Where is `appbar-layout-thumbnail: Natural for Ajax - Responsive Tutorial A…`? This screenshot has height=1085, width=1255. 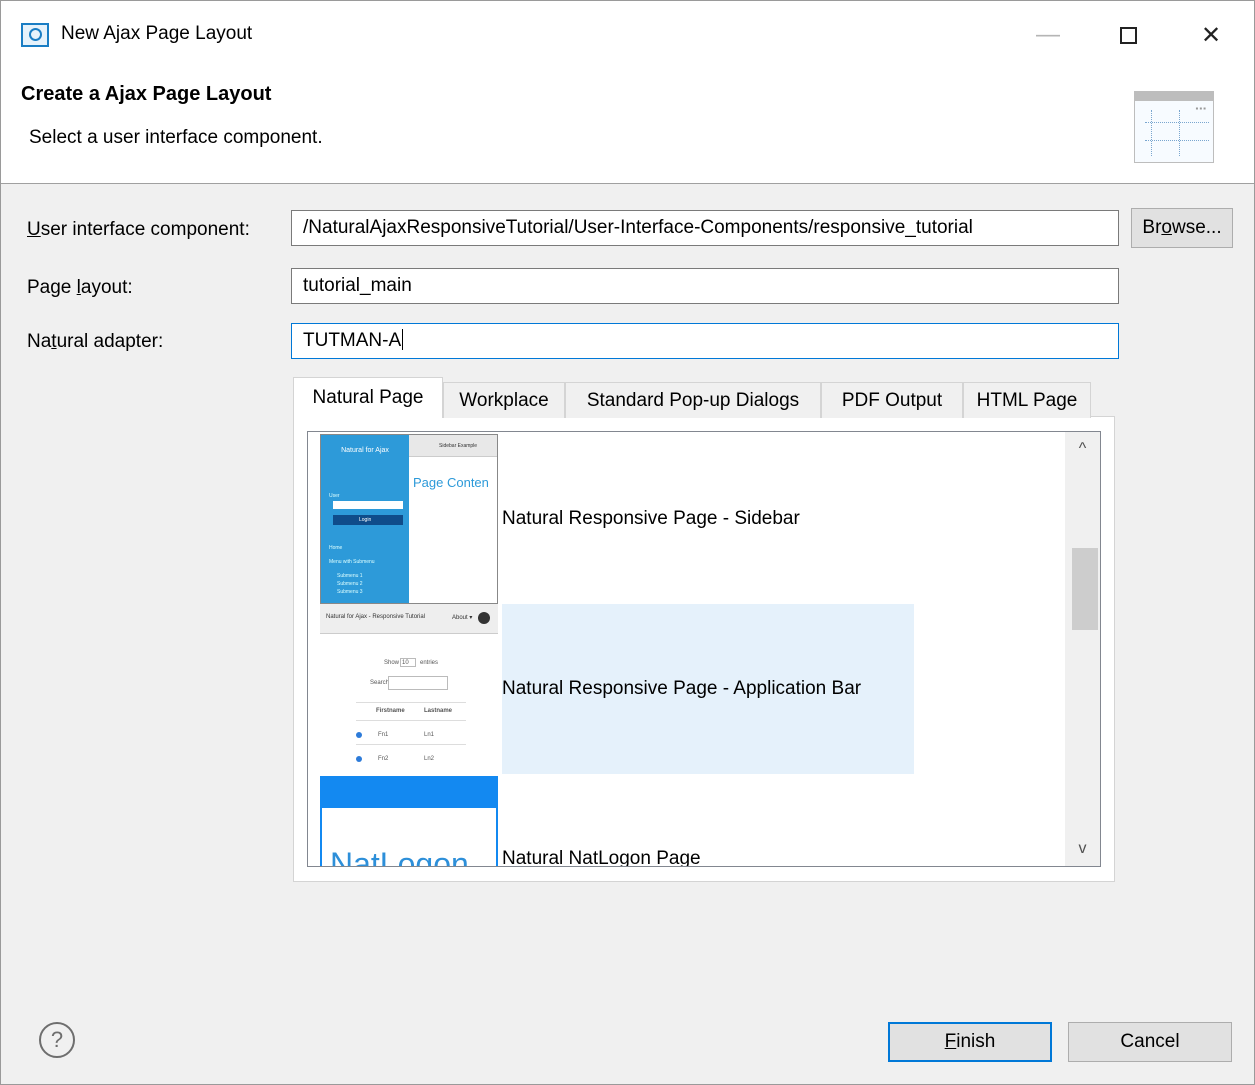
appbar-layout-thumbnail: Natural for Ajax - Responsive Tutorial A… is located at coordinates (409, 689).